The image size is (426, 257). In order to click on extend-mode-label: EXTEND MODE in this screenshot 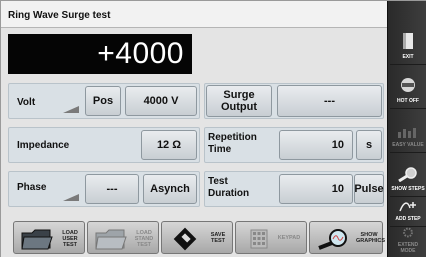, I will do `click(408, 248)`.